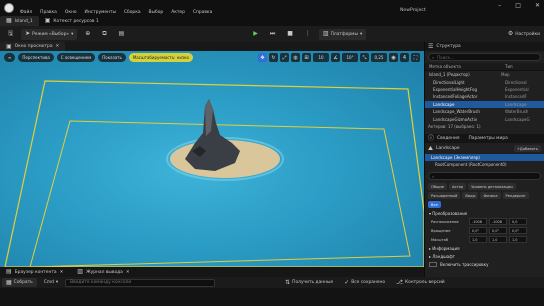 This screenshot has height=306, width=544. I want to click on chevron-down-icon: ▾, so click(72, 34).